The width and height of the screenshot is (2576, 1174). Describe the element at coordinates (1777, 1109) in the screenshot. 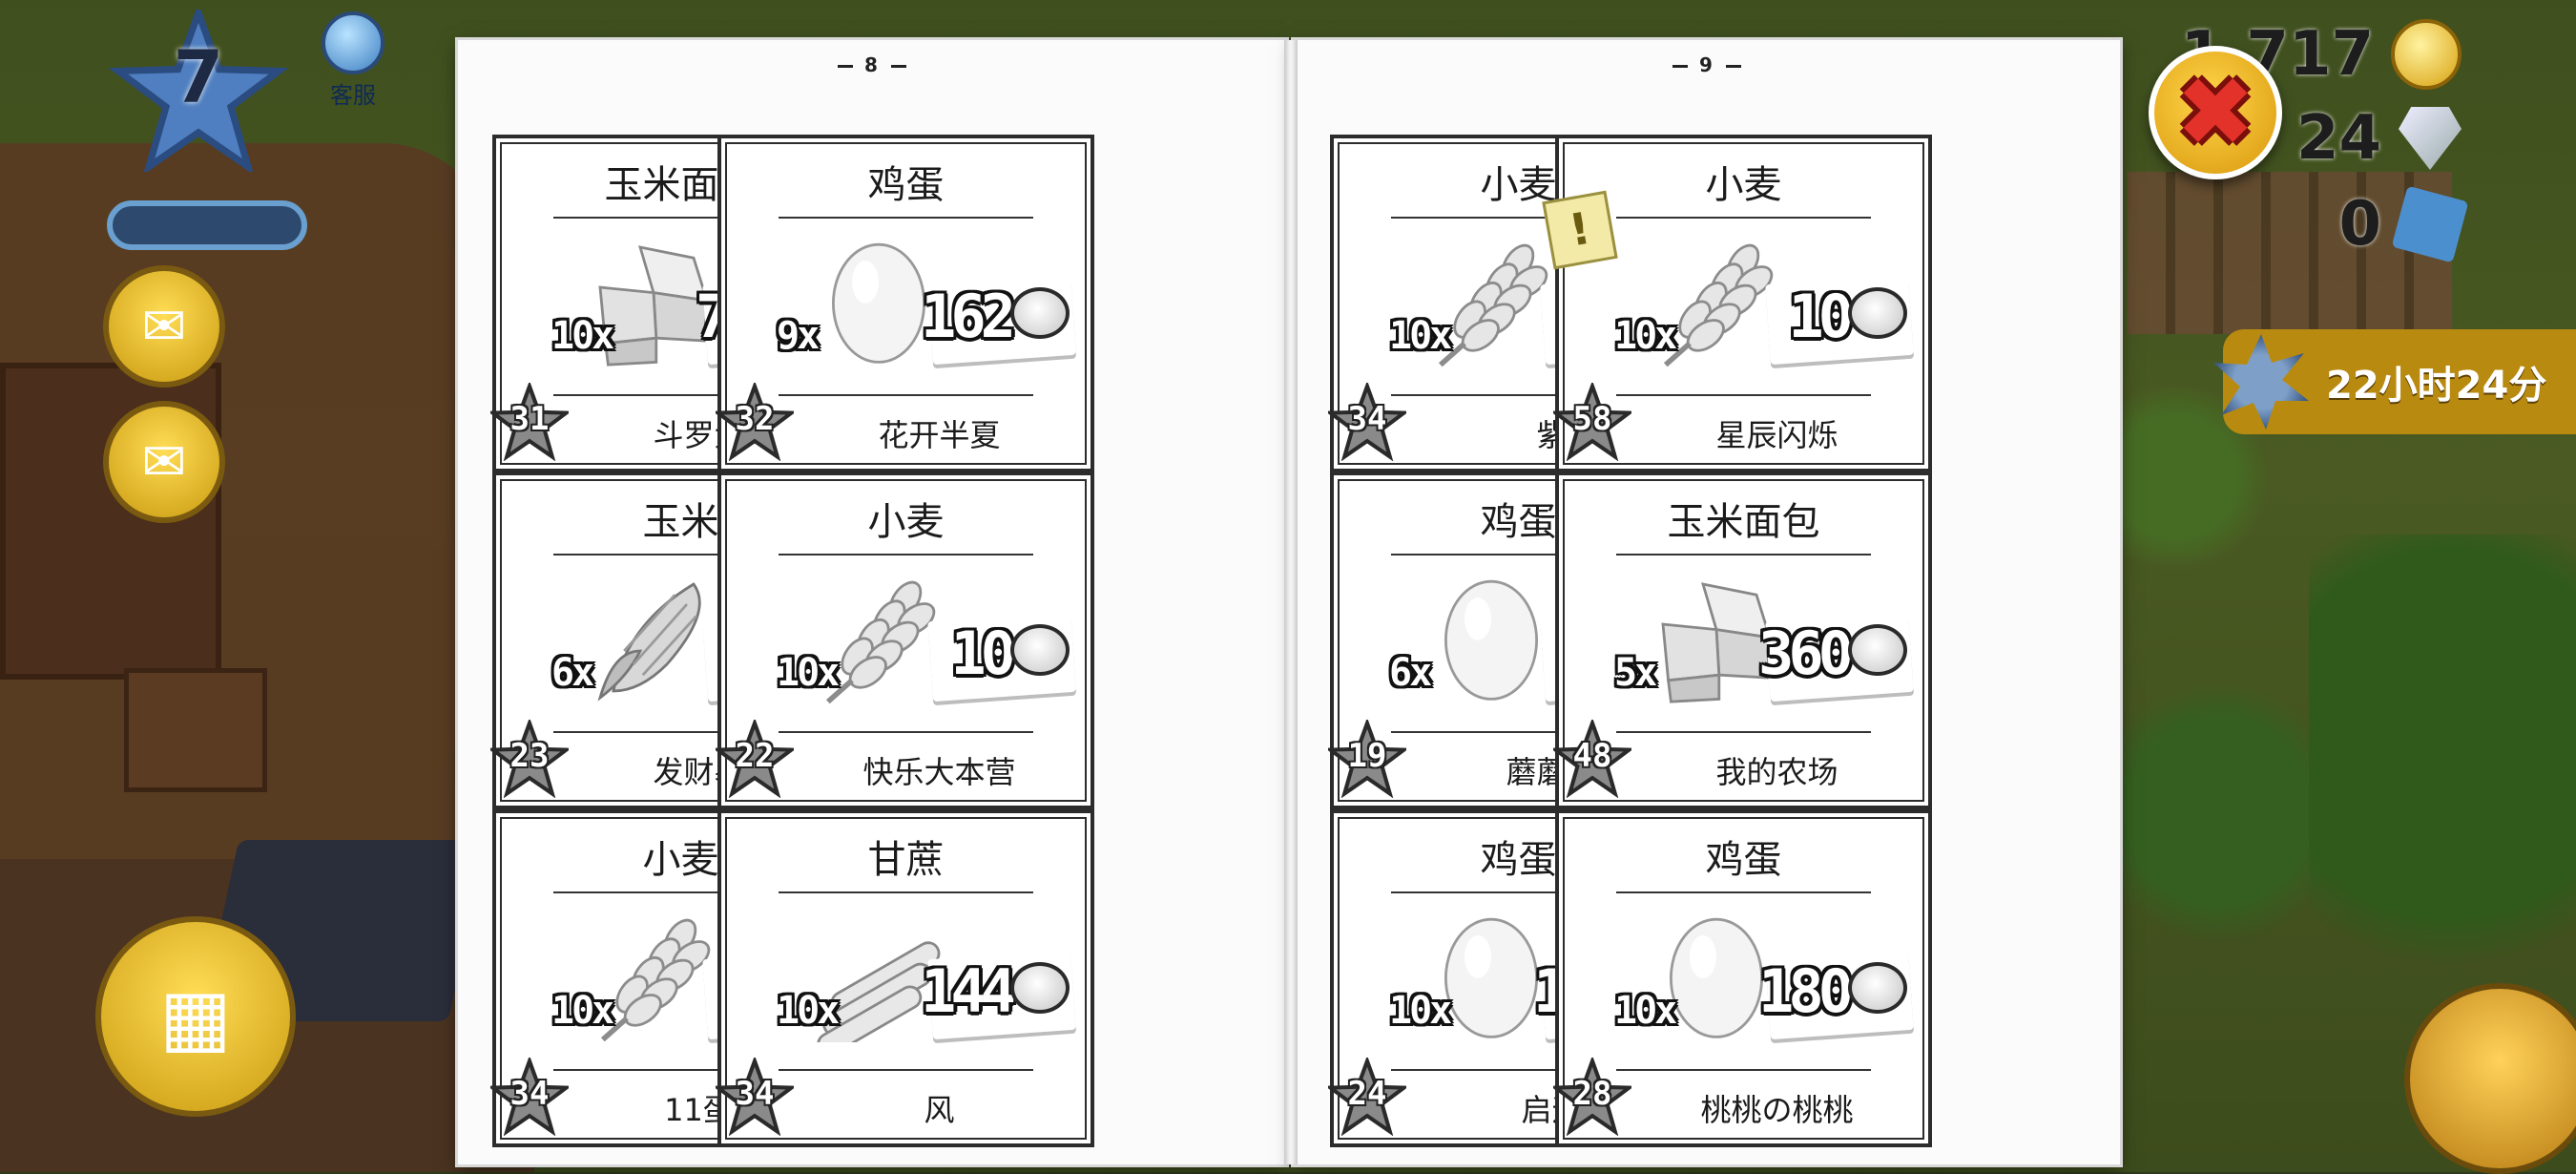

I see `seller-name: 桃桃の桃桃` at that location.